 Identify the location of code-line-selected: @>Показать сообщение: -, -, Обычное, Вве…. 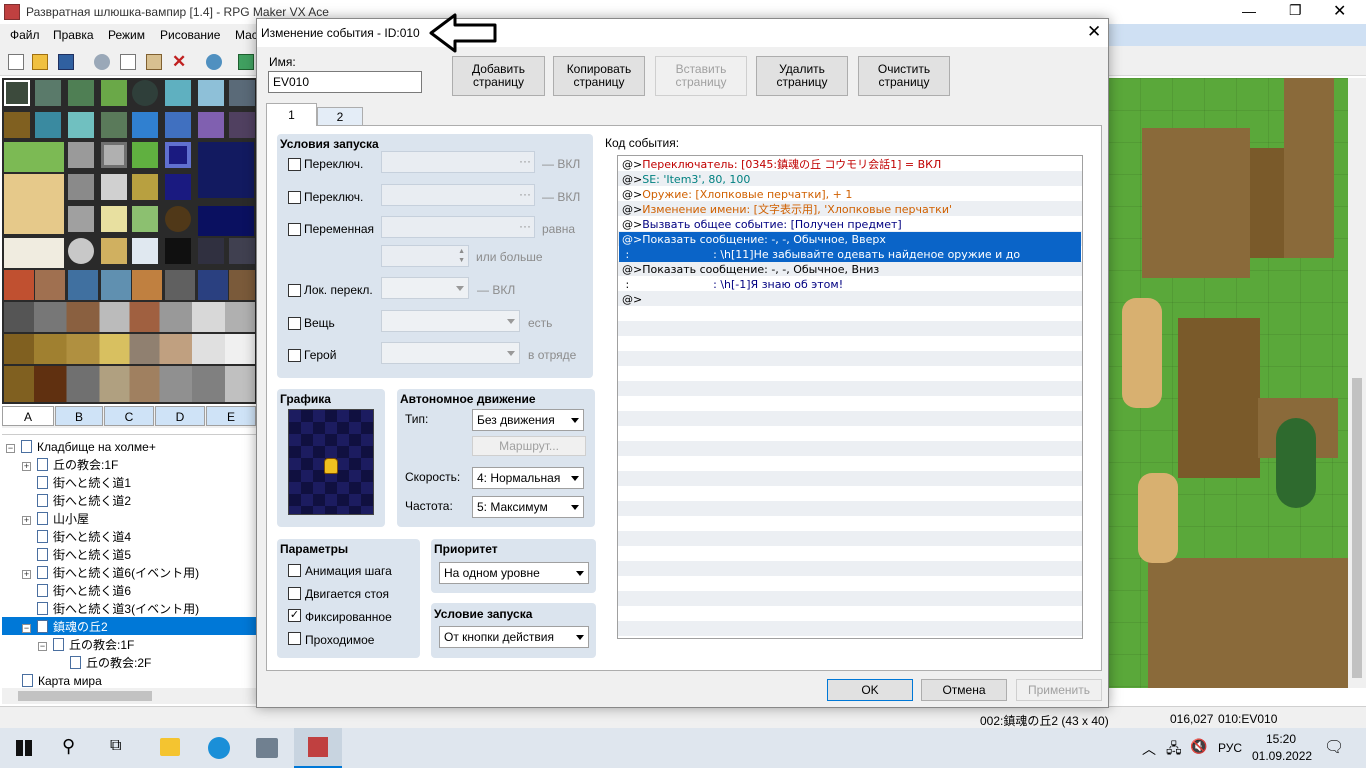
(850, 239).